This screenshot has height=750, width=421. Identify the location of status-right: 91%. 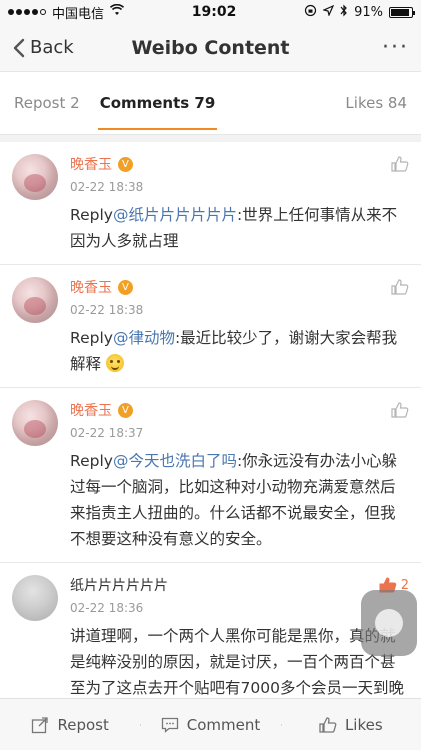
(359, 12).